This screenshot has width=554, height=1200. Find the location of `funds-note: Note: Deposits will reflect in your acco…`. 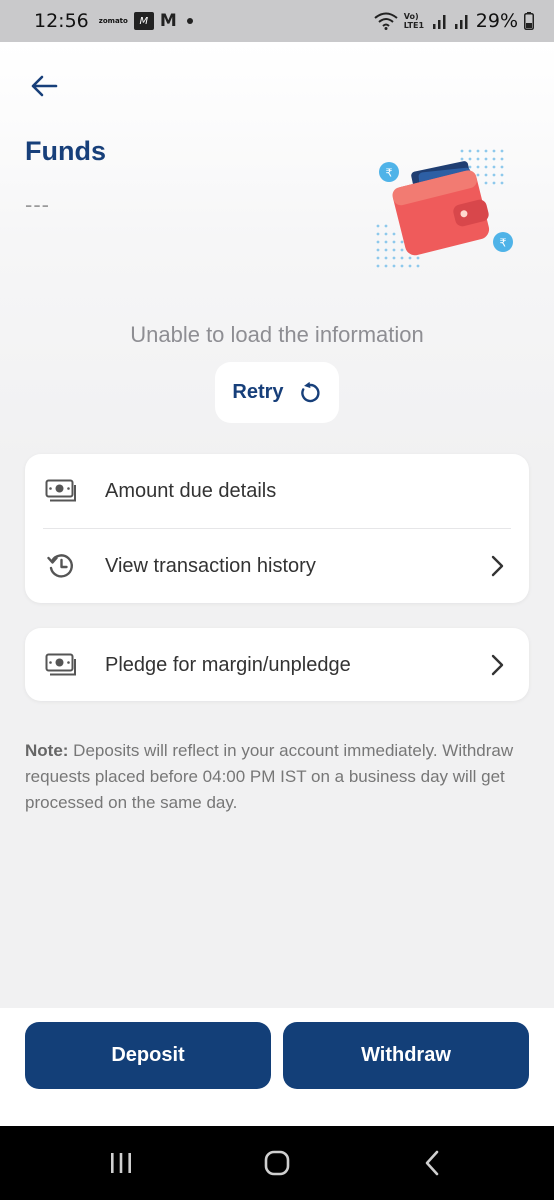

funds-note: Note: Deposits will reflect in your acco… is located at coordinates (275, 777).